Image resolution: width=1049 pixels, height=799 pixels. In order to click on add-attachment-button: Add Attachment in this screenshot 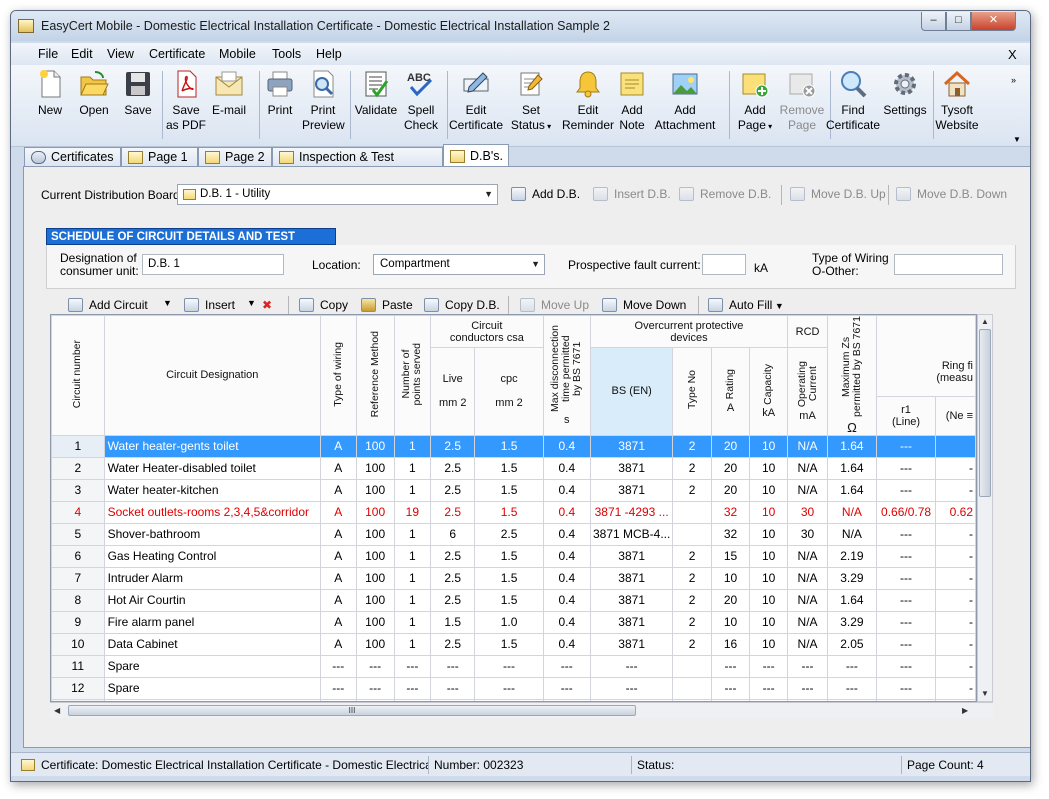, I will do `click(685, 101)`.